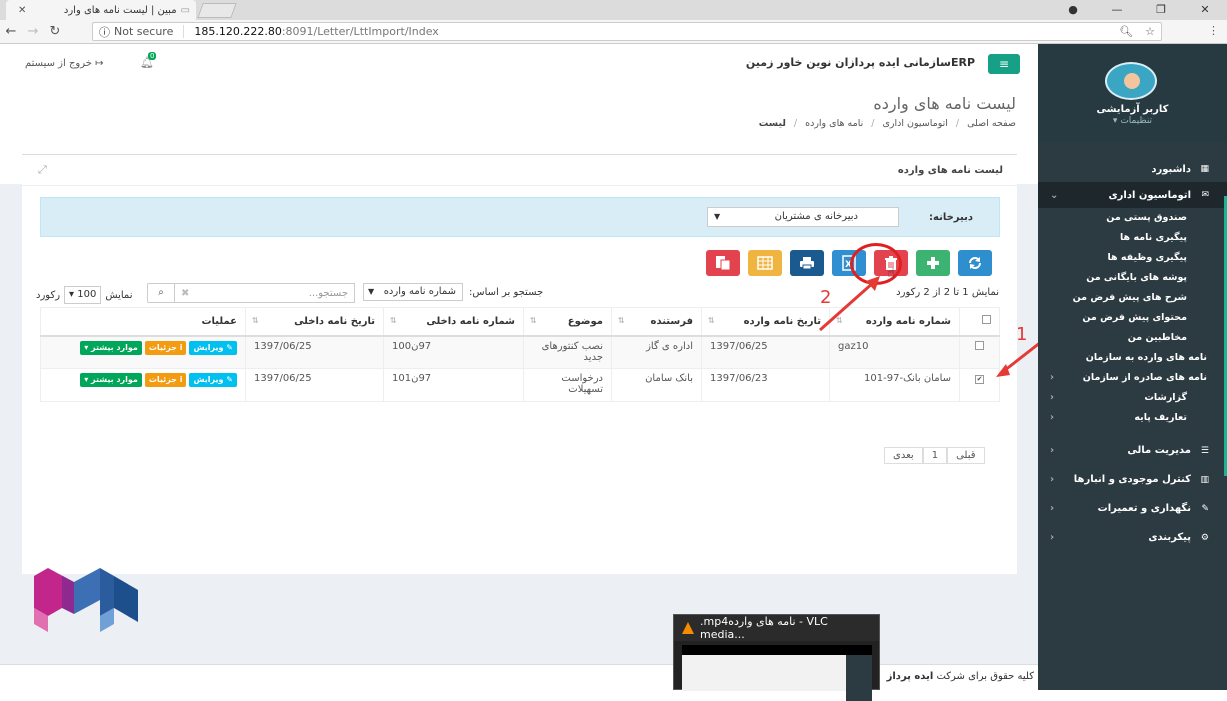 Image resolution: width=1227 pixels, height=701 pixels. I want to click on sidebar-subitem: مخاطبین من, so click(1132, 338).